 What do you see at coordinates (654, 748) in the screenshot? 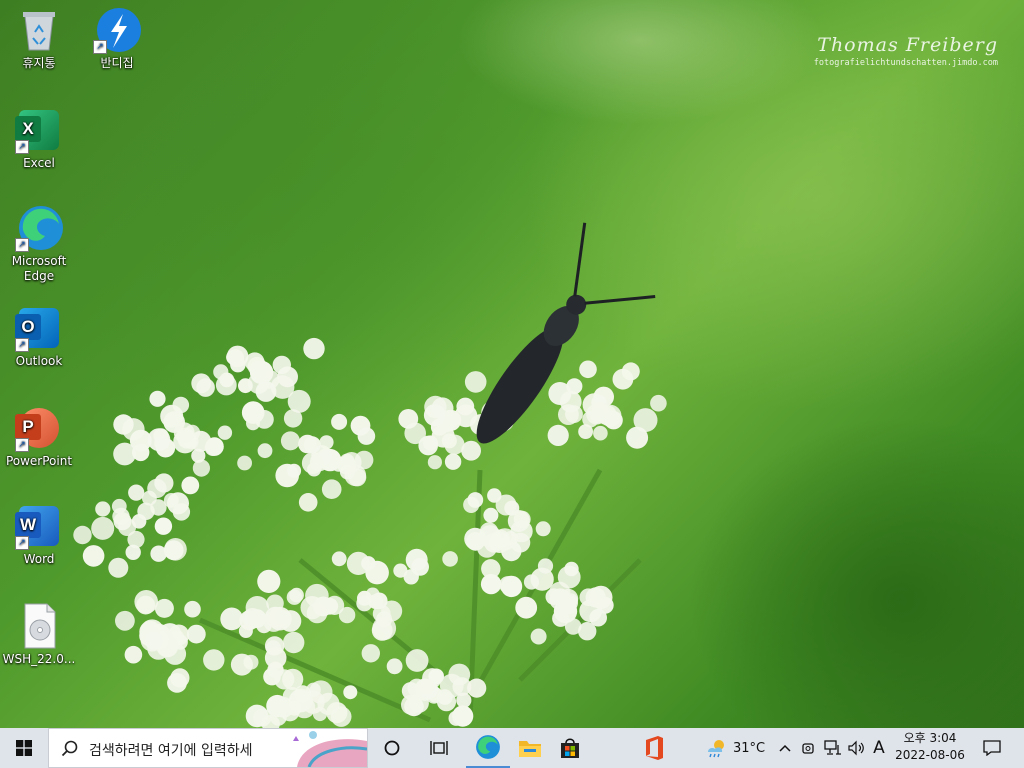
I see `taskbar-office-button` at bounding box center [654, 748].